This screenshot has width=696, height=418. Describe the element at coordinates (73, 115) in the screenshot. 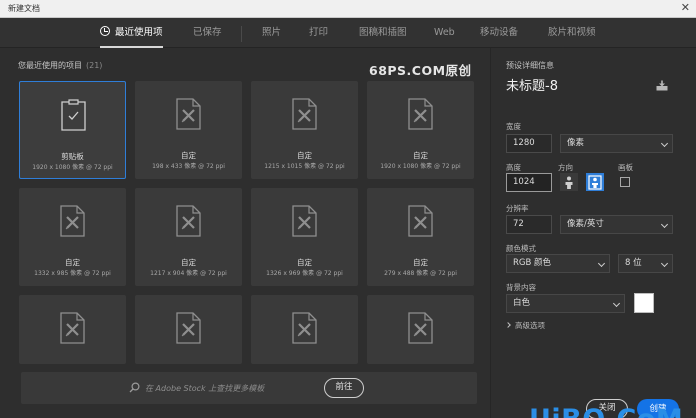

I see `clipboard-icon` at that location.